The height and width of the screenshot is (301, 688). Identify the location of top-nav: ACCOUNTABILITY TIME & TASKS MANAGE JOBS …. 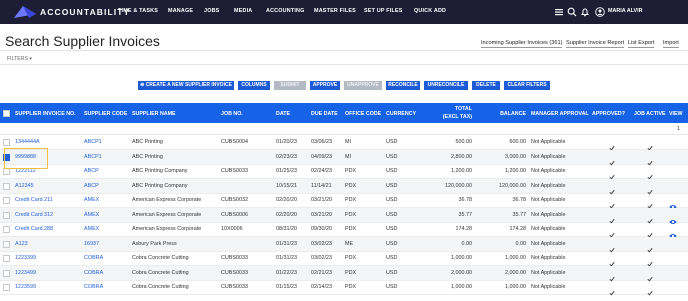
(344, 12).